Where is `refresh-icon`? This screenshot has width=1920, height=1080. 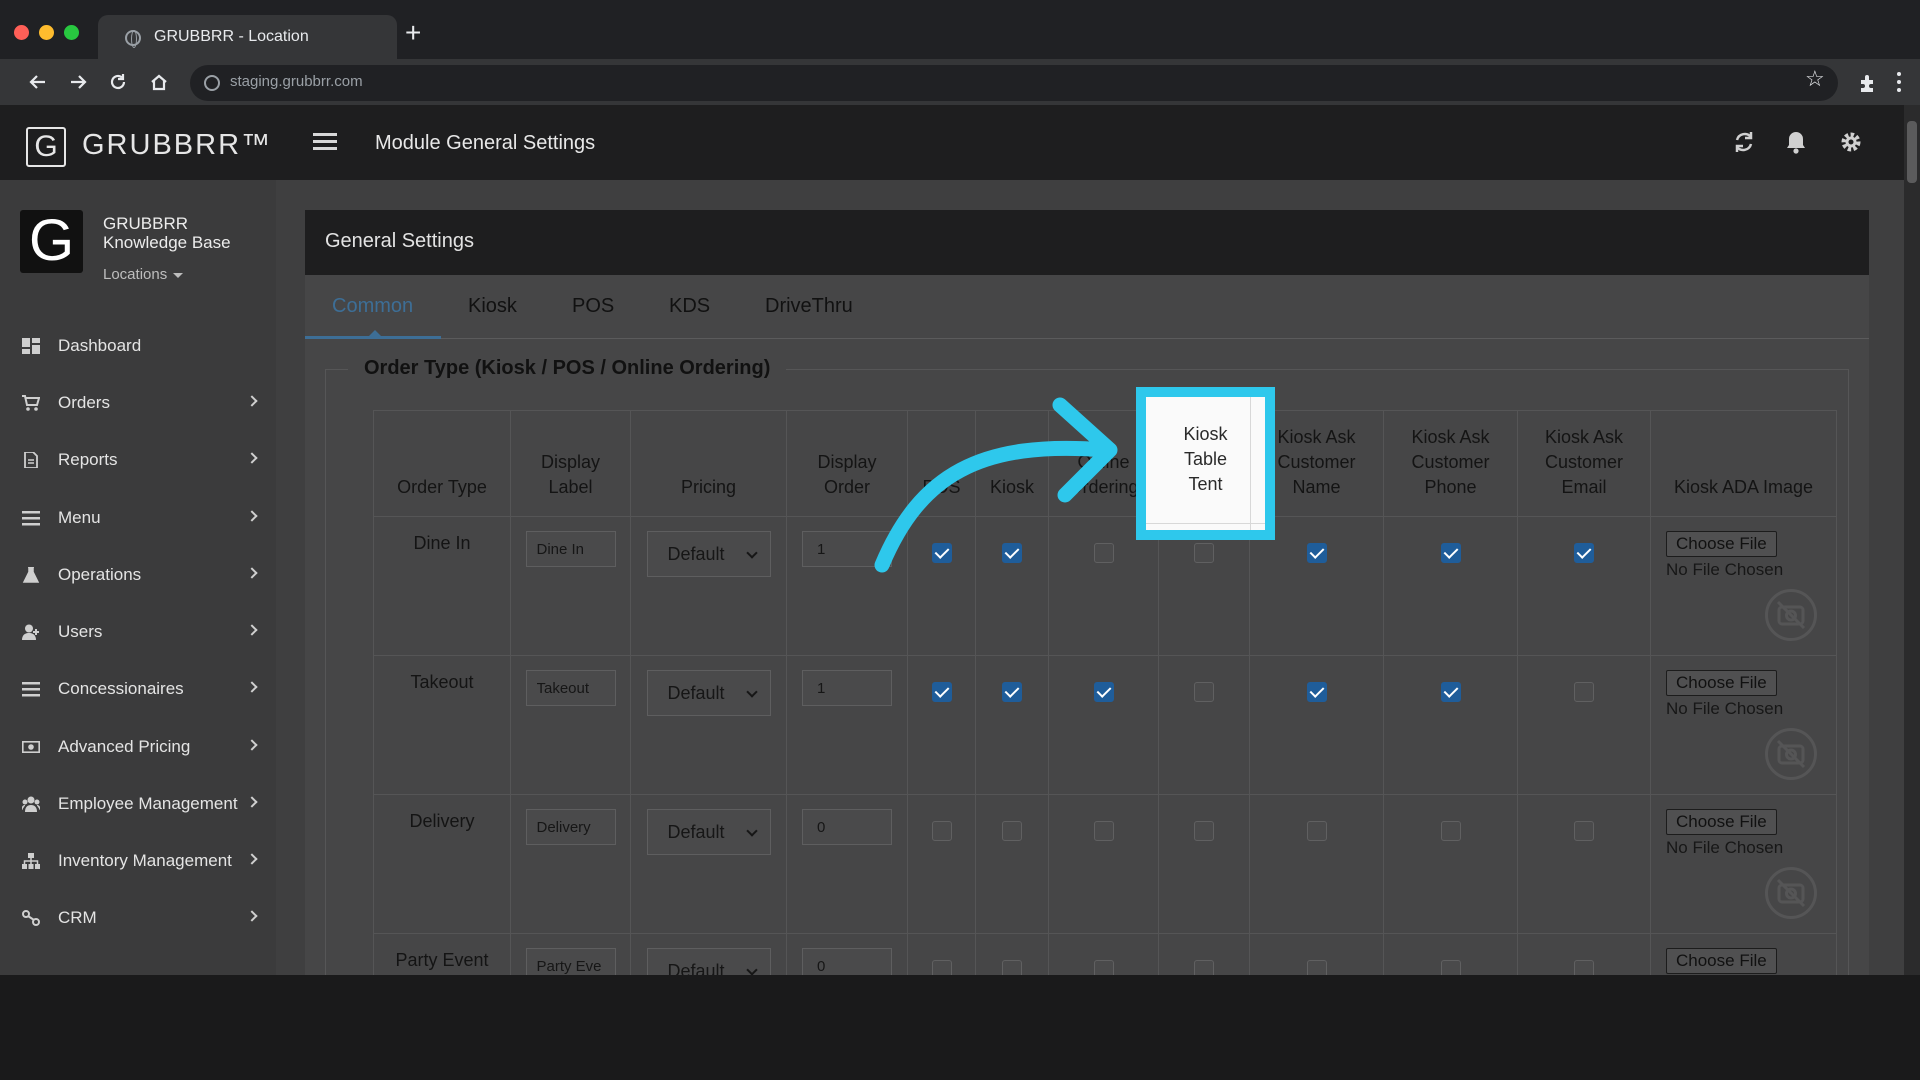
refresh-icon is located at coordinates (1744, 142).